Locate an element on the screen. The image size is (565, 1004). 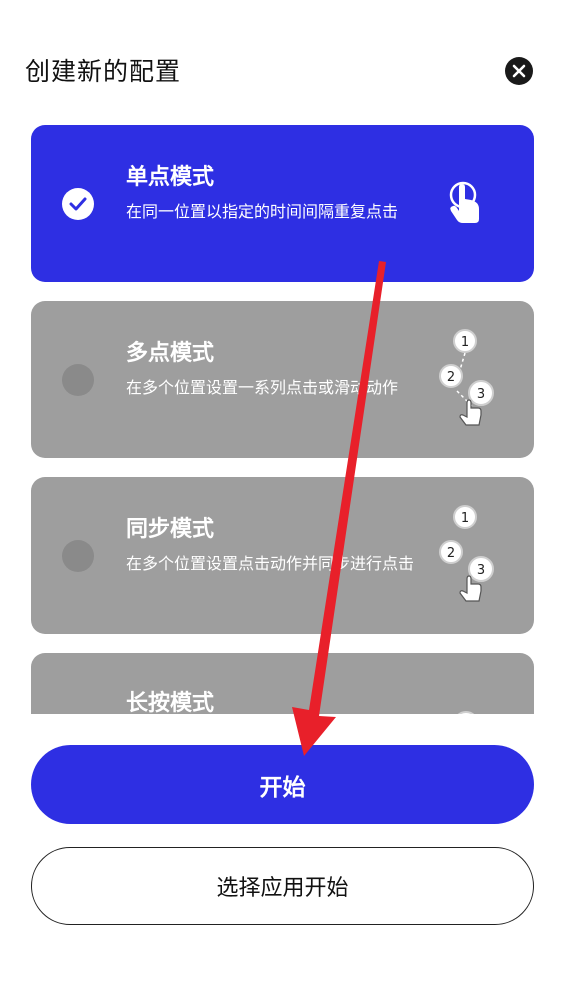
select-app-start-button: 选择应用开始 is located at coordinates (282, 886).